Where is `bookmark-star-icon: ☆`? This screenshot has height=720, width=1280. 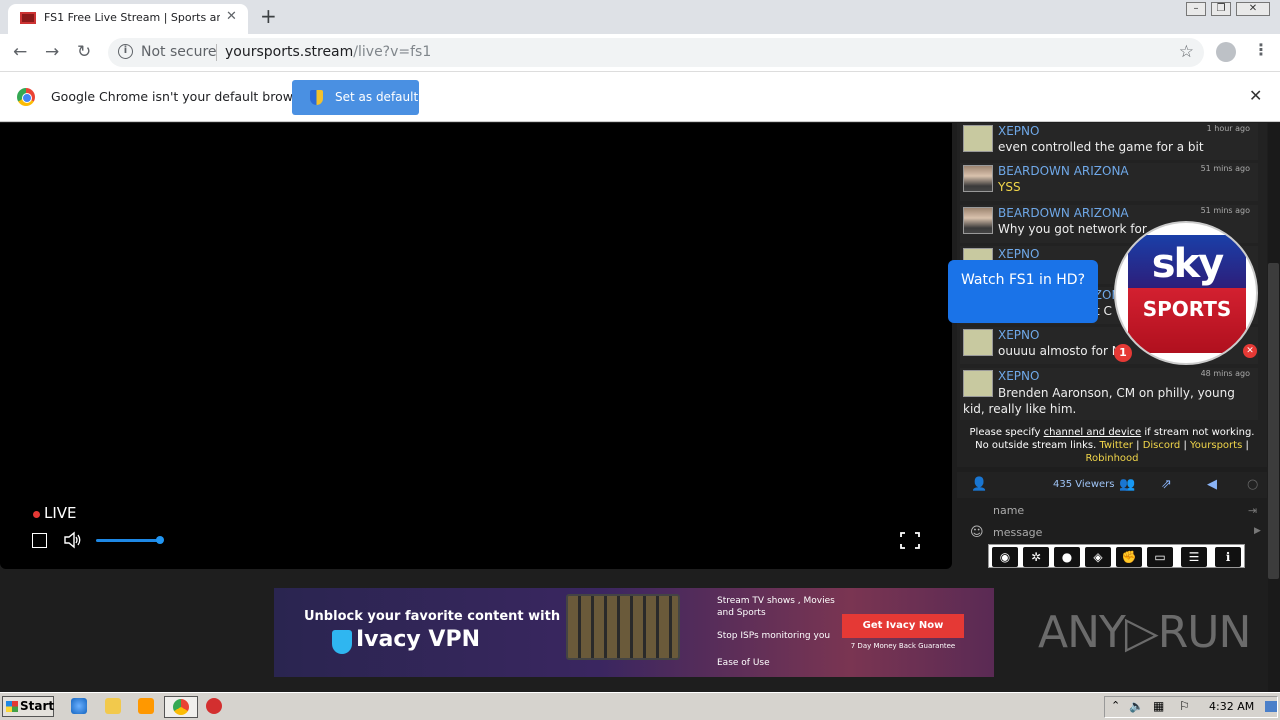 bookmark-star-icon: ☆ is located at coordinates (1186, 52).